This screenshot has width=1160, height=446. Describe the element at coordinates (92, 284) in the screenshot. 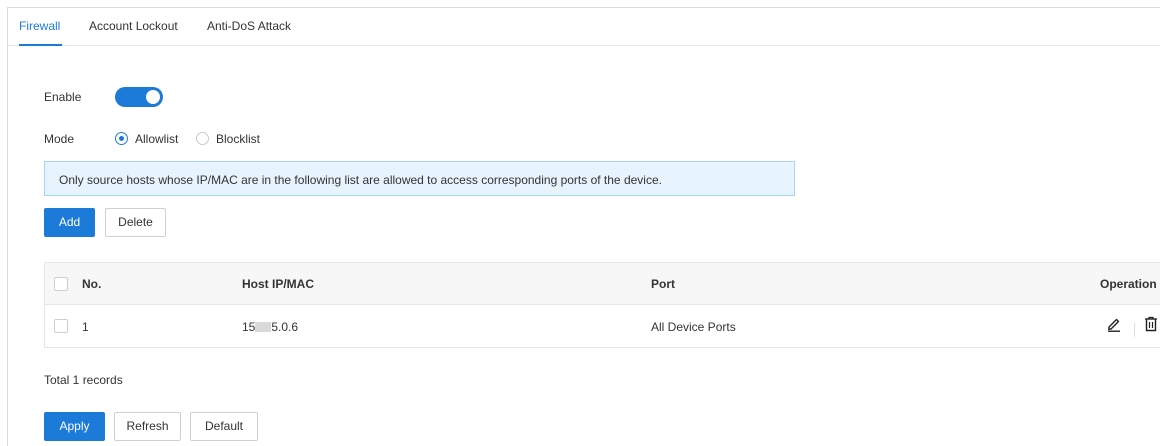

I see `header-no: No.` at that location.